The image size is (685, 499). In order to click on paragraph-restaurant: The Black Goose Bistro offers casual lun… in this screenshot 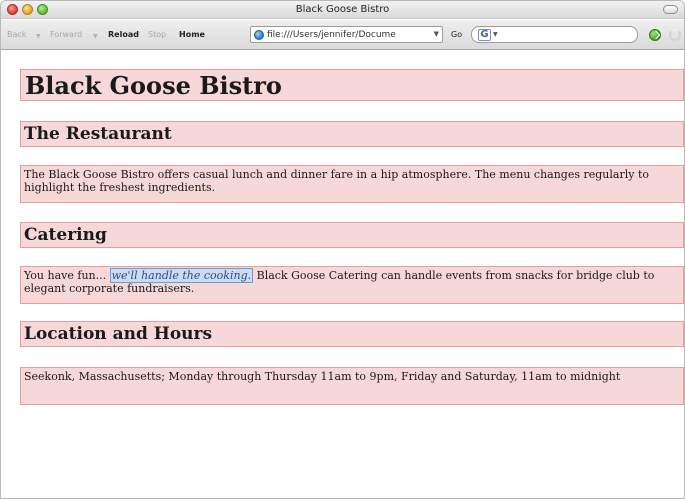, I will do `click(352, 184)`.